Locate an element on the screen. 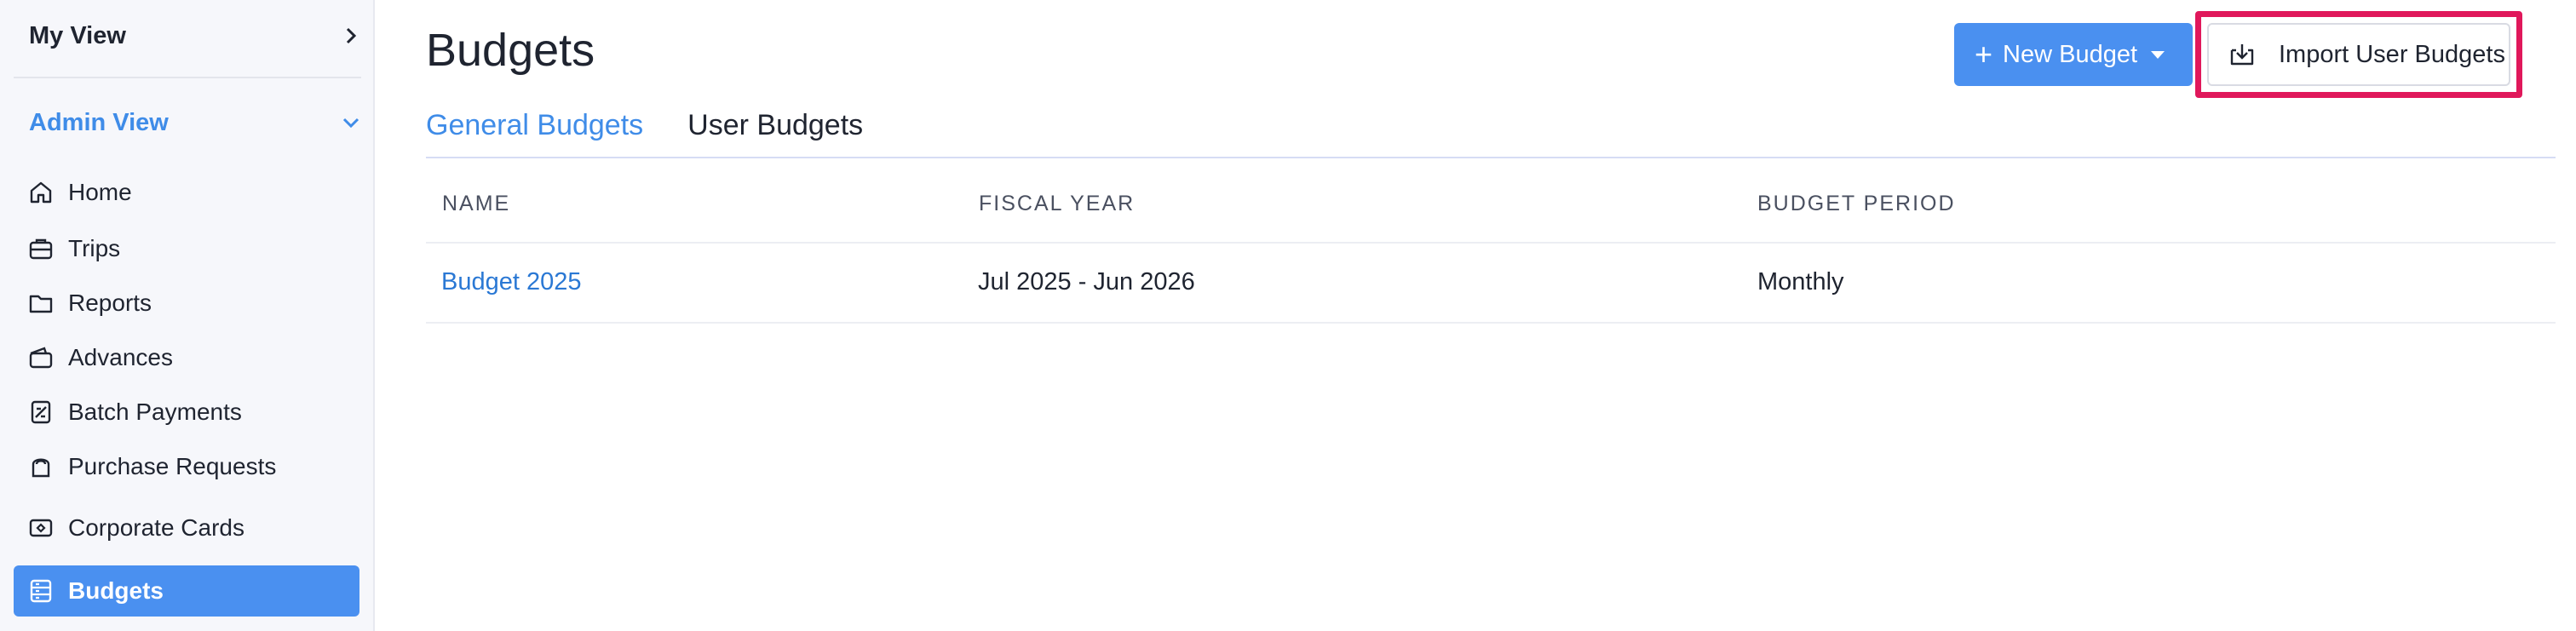 Image resolution: width=2576 pixels, height=631 pixels. budget-period-value: Monthly is located at coordinates (1801, 281).